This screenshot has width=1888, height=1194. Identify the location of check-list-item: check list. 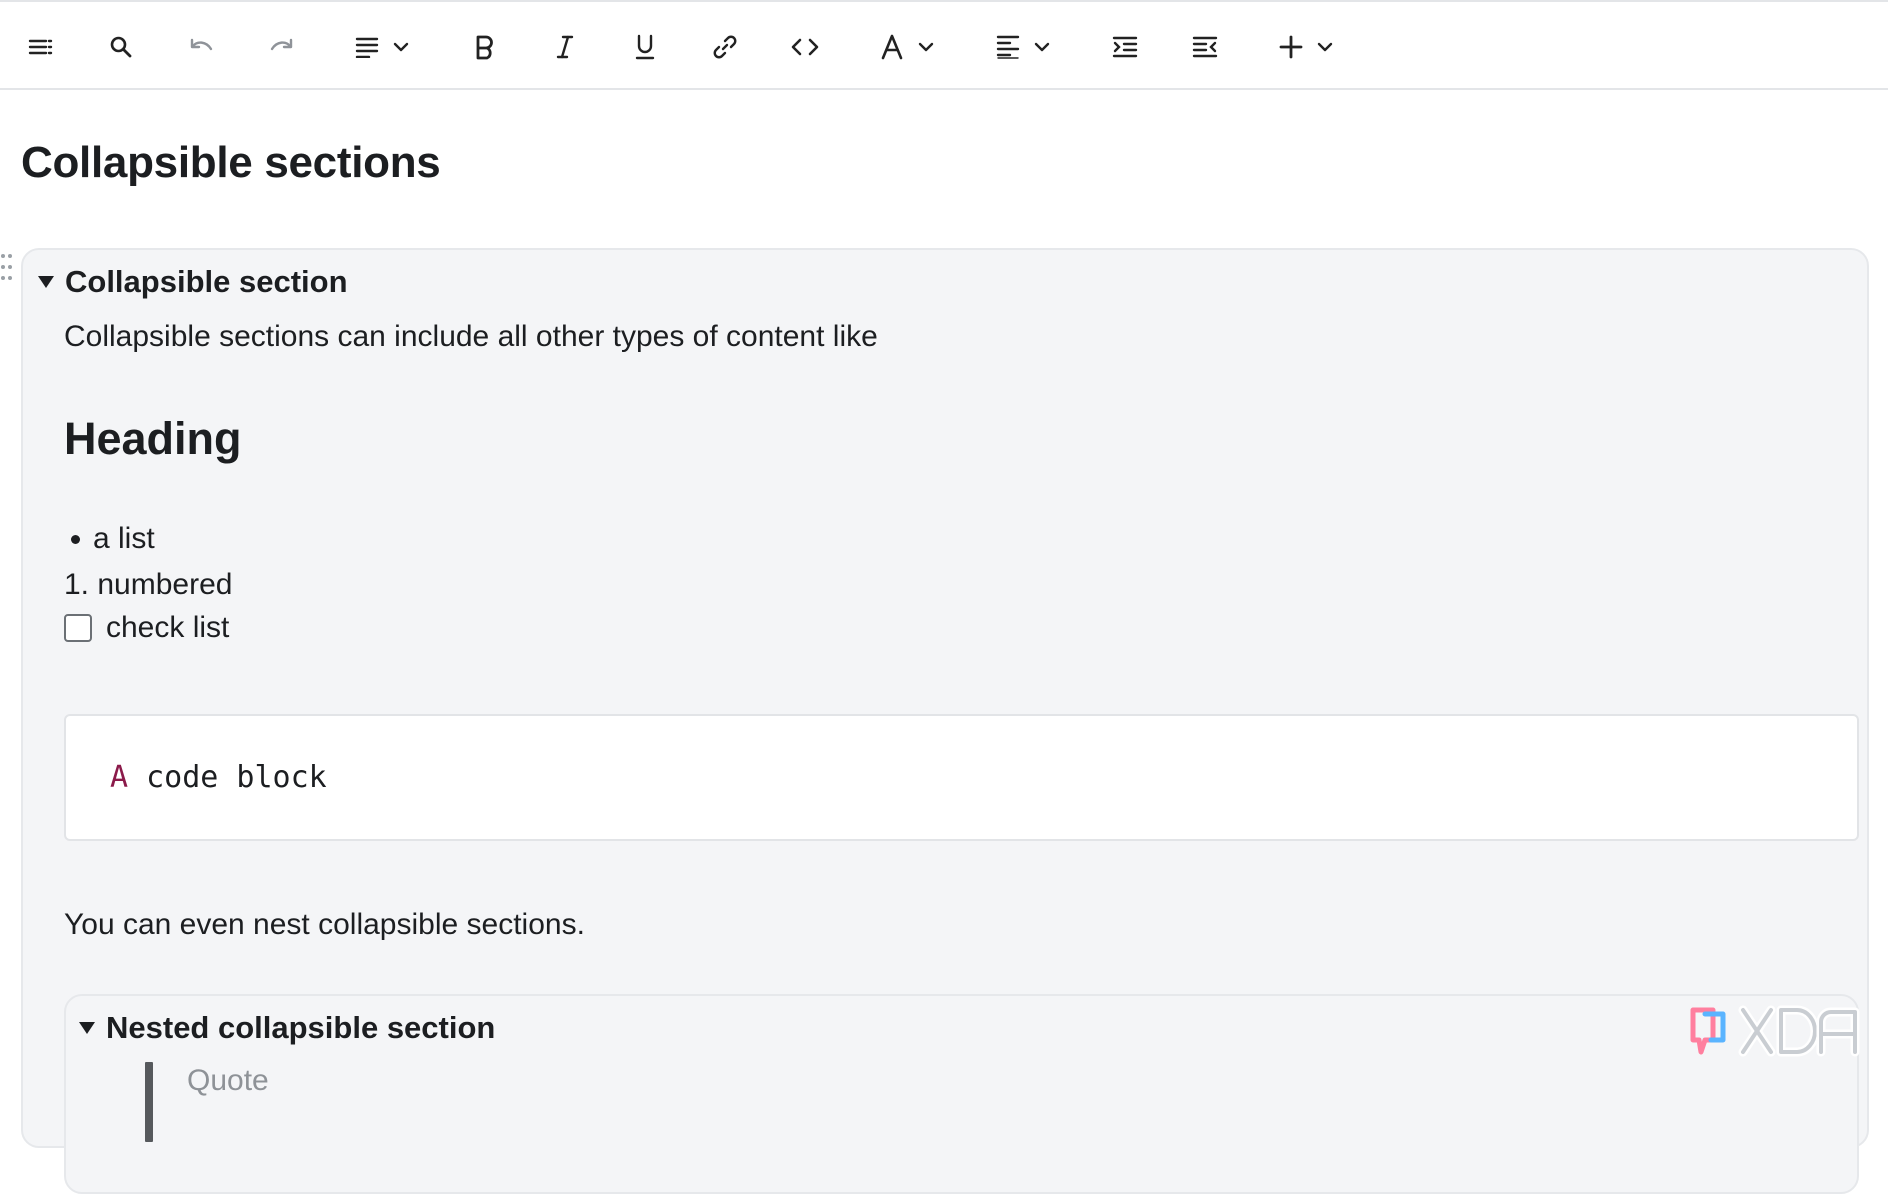
(146, 628).